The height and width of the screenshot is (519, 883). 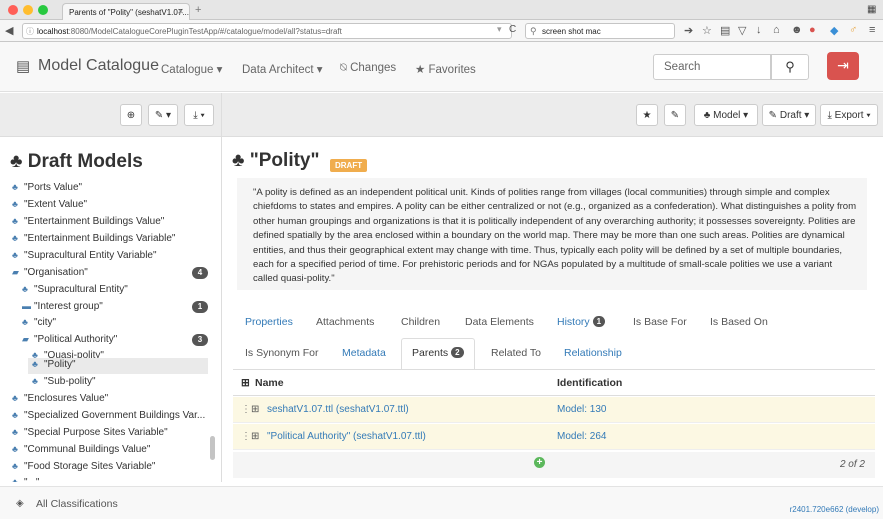 I want to click on tree-item: ♣ "Sub-polity", so click(x=64, y=383).